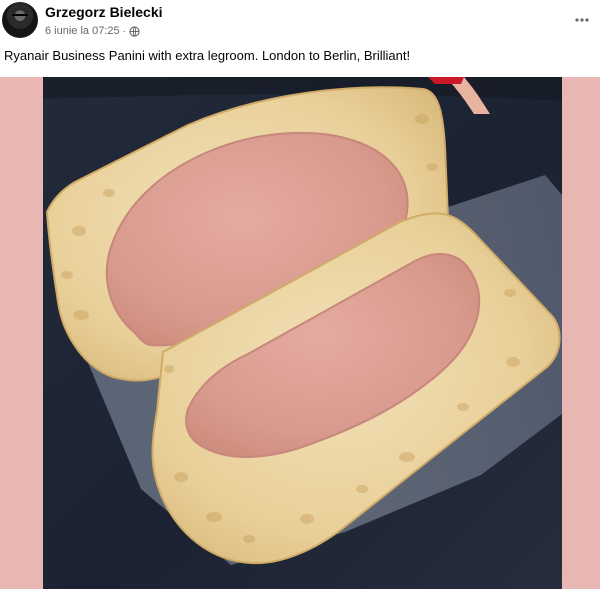 This screenshot has width=600, height=589. Describe the element at coordinates (82, 31) in the screenshot. I see `post-timestamp: 6 iunie la 07:25` at that location.